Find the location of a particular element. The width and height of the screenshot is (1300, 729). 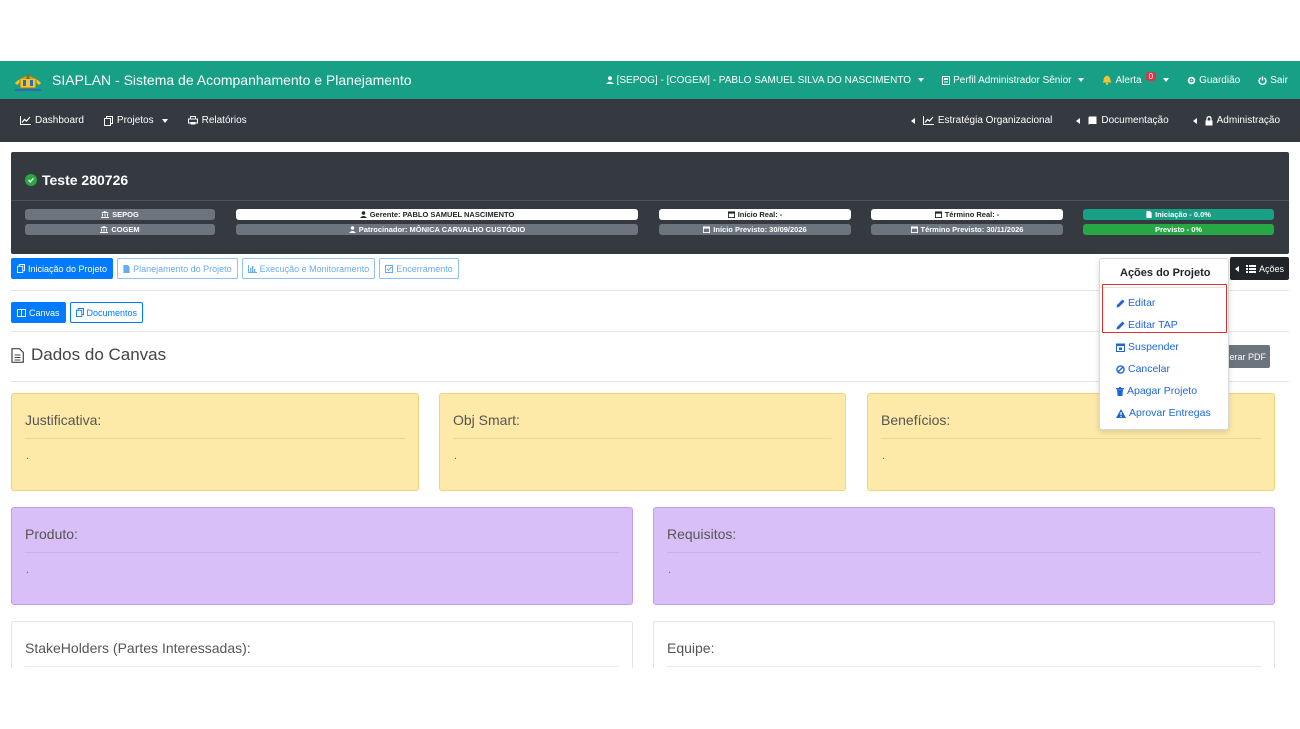

card-requisitos: Requisitos: . is located at coordinates (964, 556).